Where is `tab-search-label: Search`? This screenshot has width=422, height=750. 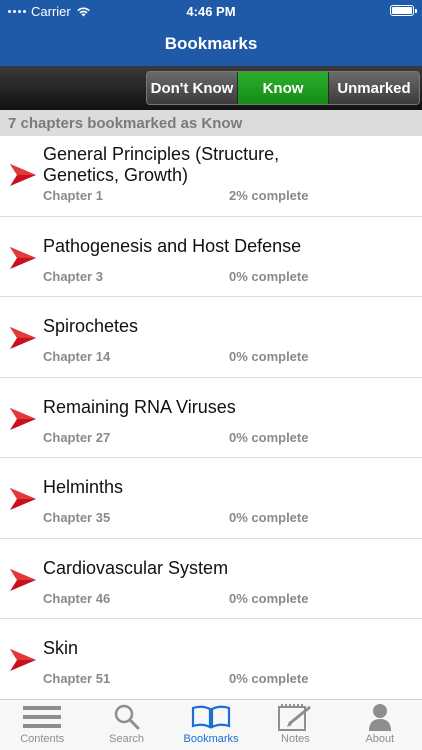 tab-search-label: Search is located at coordinates (127, 739).